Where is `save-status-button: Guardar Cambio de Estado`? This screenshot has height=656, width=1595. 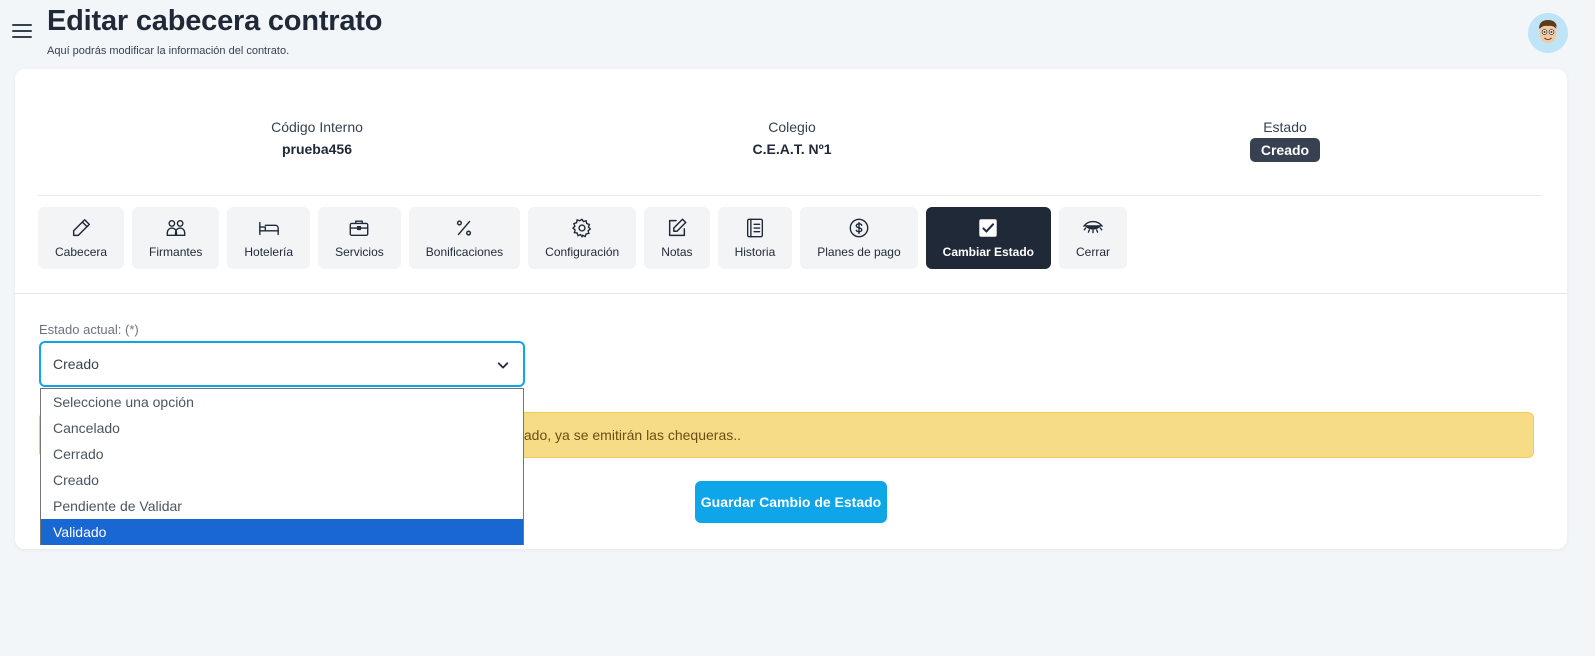 save-status-button: Guardar Cambio de Estado is located at coordinates (791, 502).